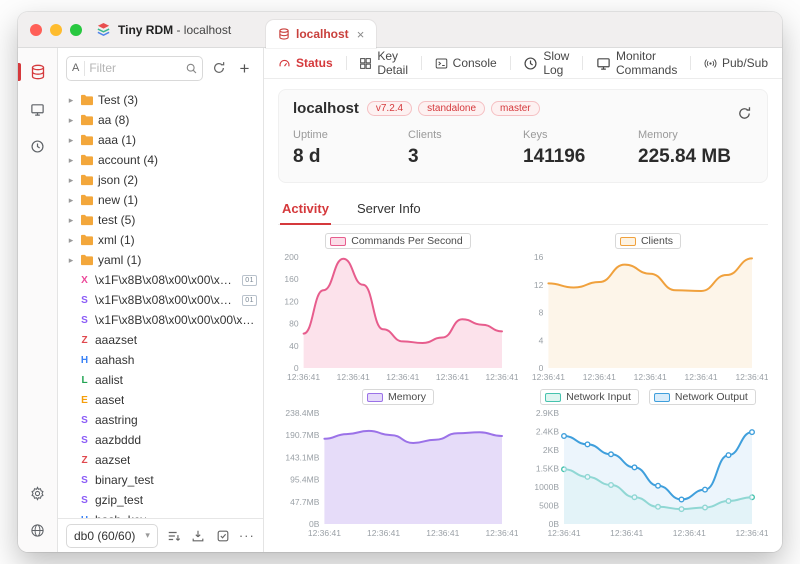 The image size is (800, 564). What do you see at coordinates (110, 400) in the screenshot?
I see `key-label: aaset` at bounding box center [110, 400].